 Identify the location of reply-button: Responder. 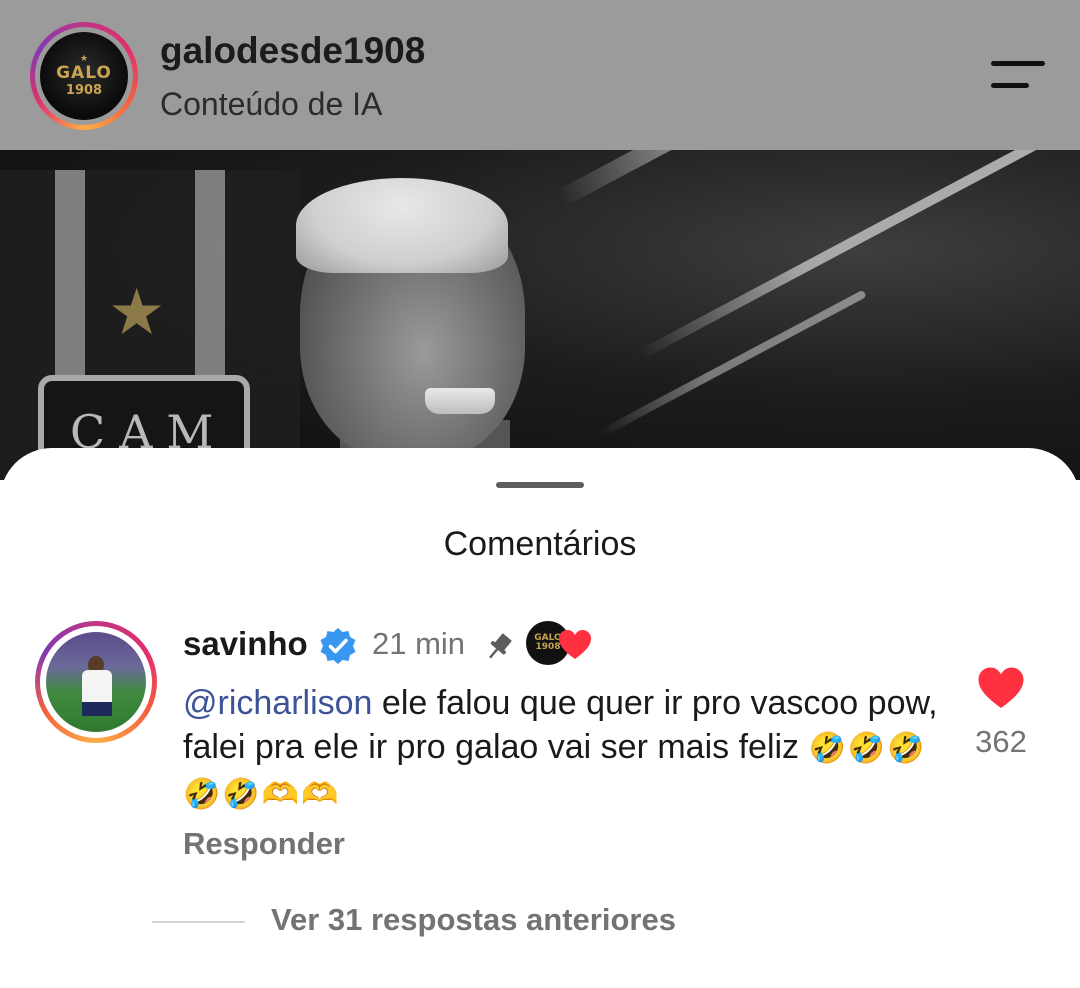
(264, 844).